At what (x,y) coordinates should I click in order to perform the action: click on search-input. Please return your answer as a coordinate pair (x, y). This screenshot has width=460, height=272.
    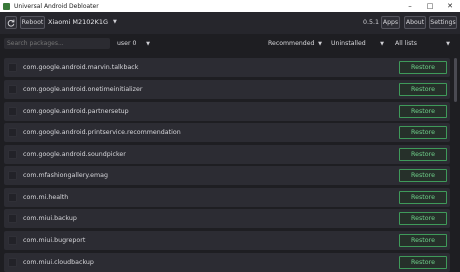
    Looking at the image, I should click on (57, 43).